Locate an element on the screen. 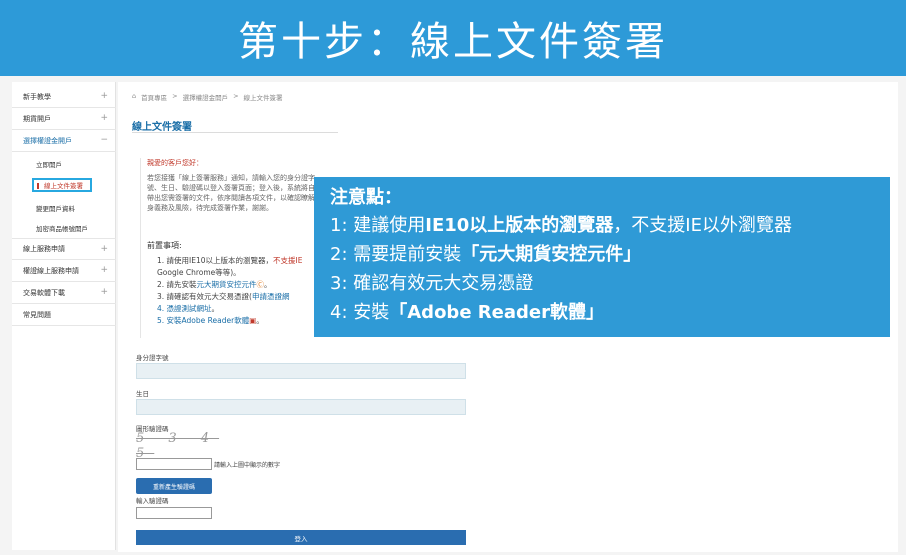 The image size is (906, 555). step-text: 1. 請使用IE10以上版本的瀏覽器， is located at coordinates (215, 260).